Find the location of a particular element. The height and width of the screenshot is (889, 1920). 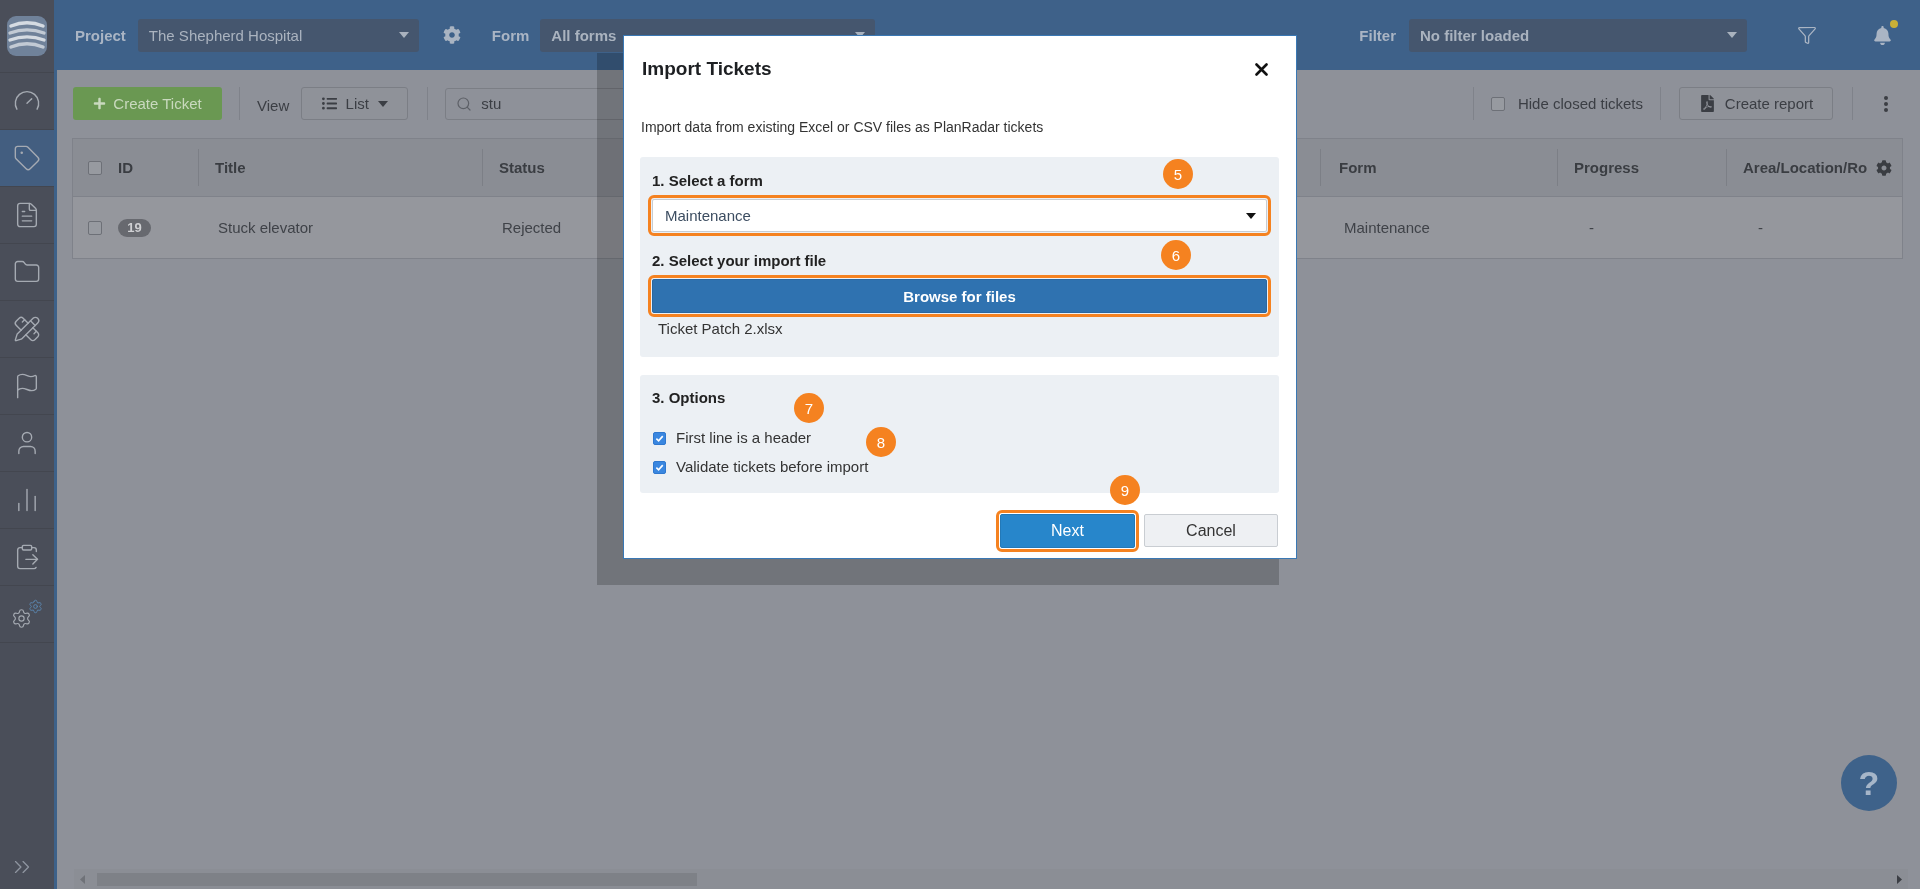

cancel-button: Cancel is located at coordinates (1211, 530).